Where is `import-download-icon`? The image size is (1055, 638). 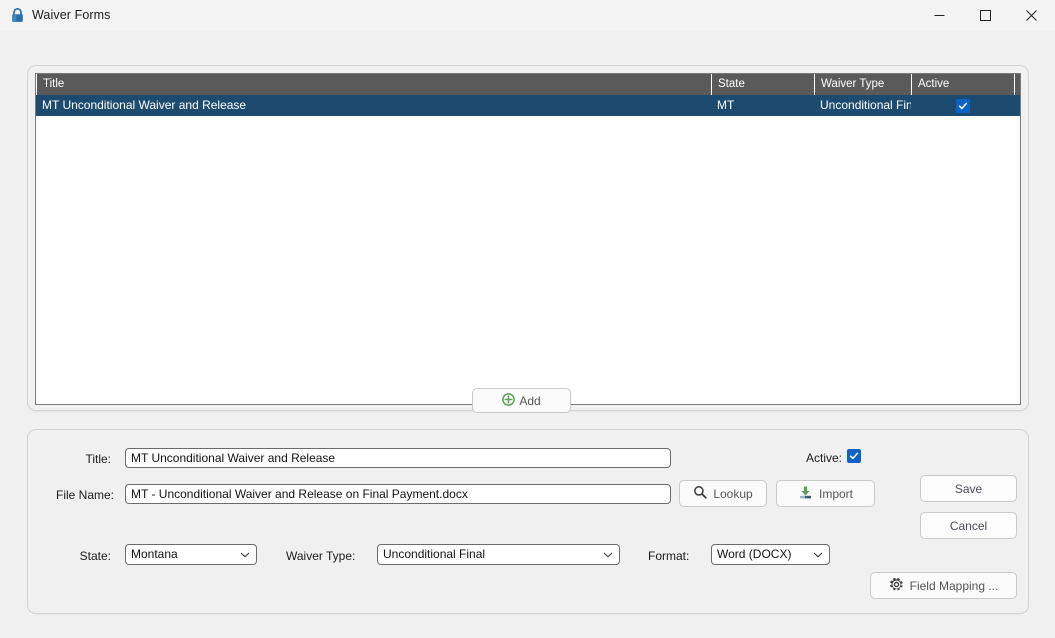
import-download-icon is located at coordinates (805, 494).